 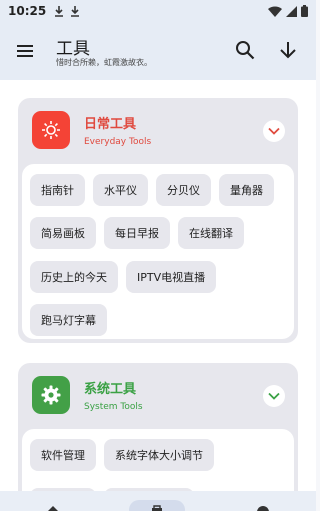 I want to click on tool-online-translate: 在线翻译, so click(x=211, y=233).